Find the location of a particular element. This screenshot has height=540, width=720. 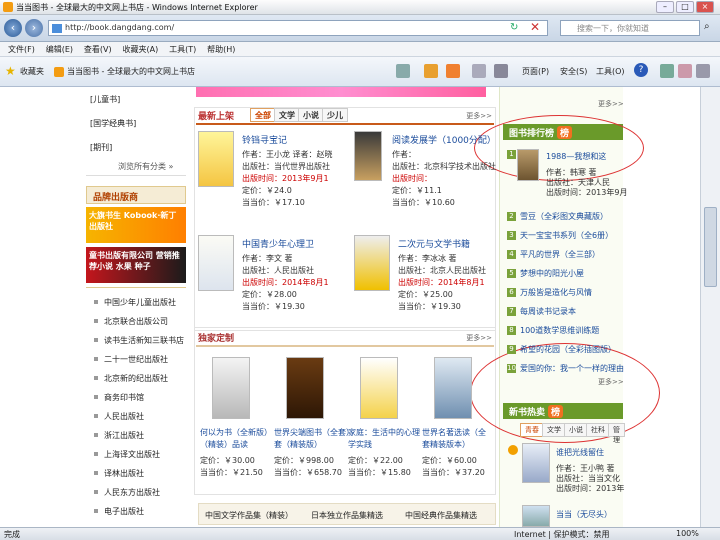

publisher-link: 人民东方出版社 is located at coordinates (132, 492).